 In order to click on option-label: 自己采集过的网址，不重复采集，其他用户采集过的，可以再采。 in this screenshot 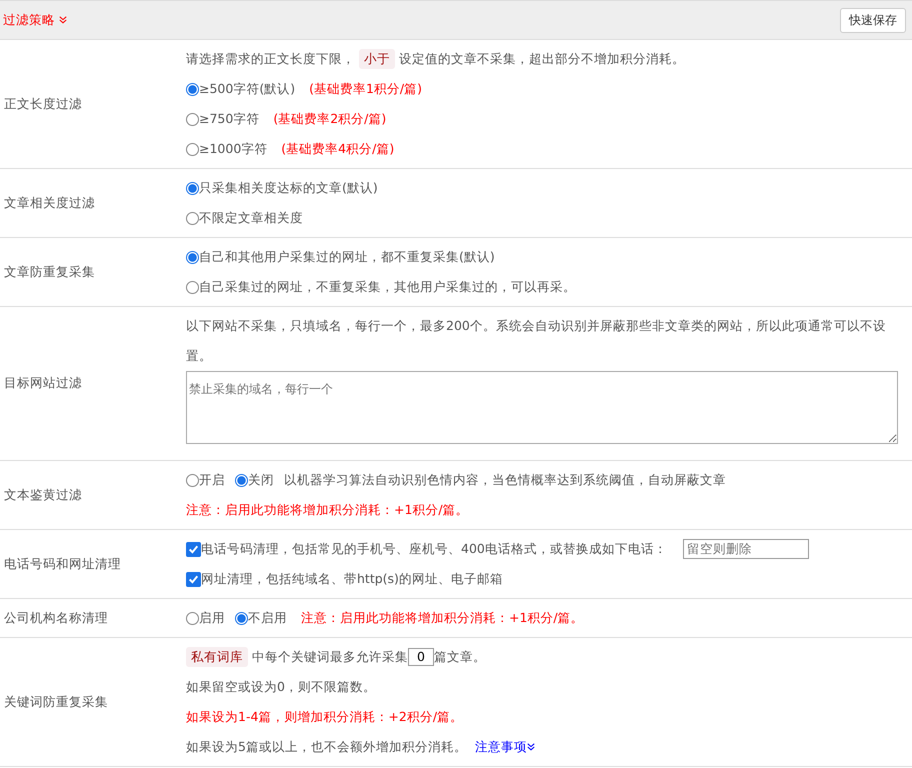, I will do `click(387, 287)`.